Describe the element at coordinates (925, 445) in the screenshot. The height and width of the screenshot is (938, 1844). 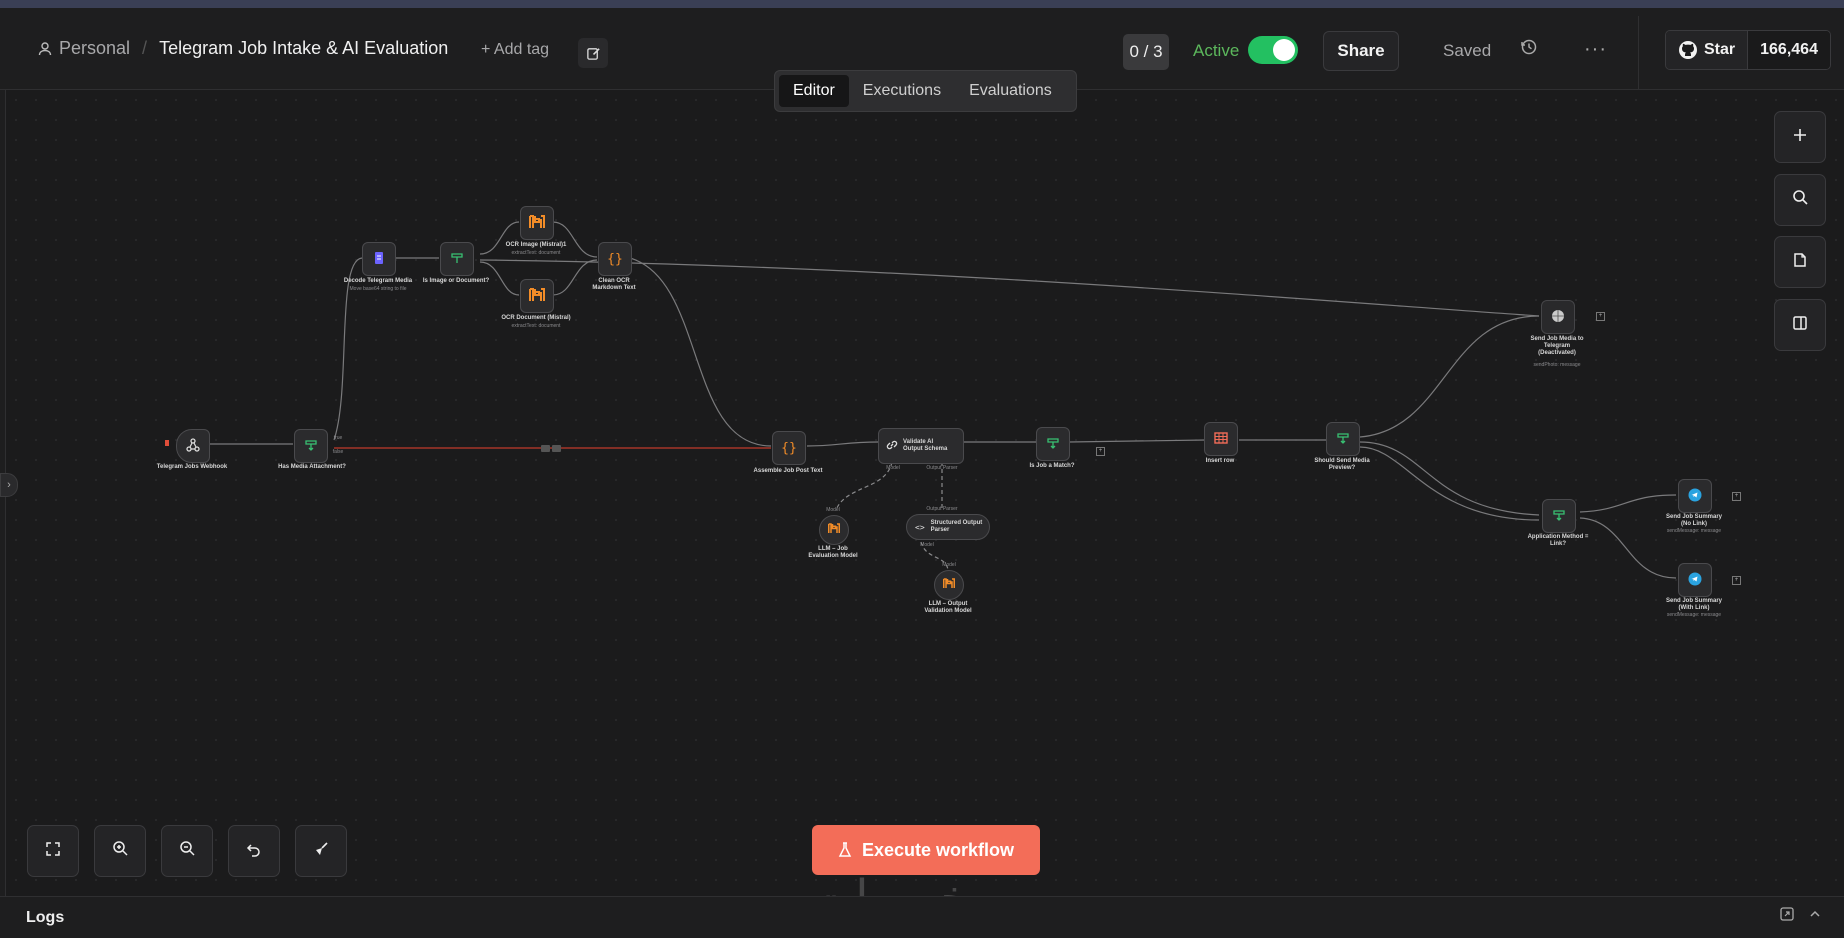
I see `node-label: Validate AI Output Schema` at that location.